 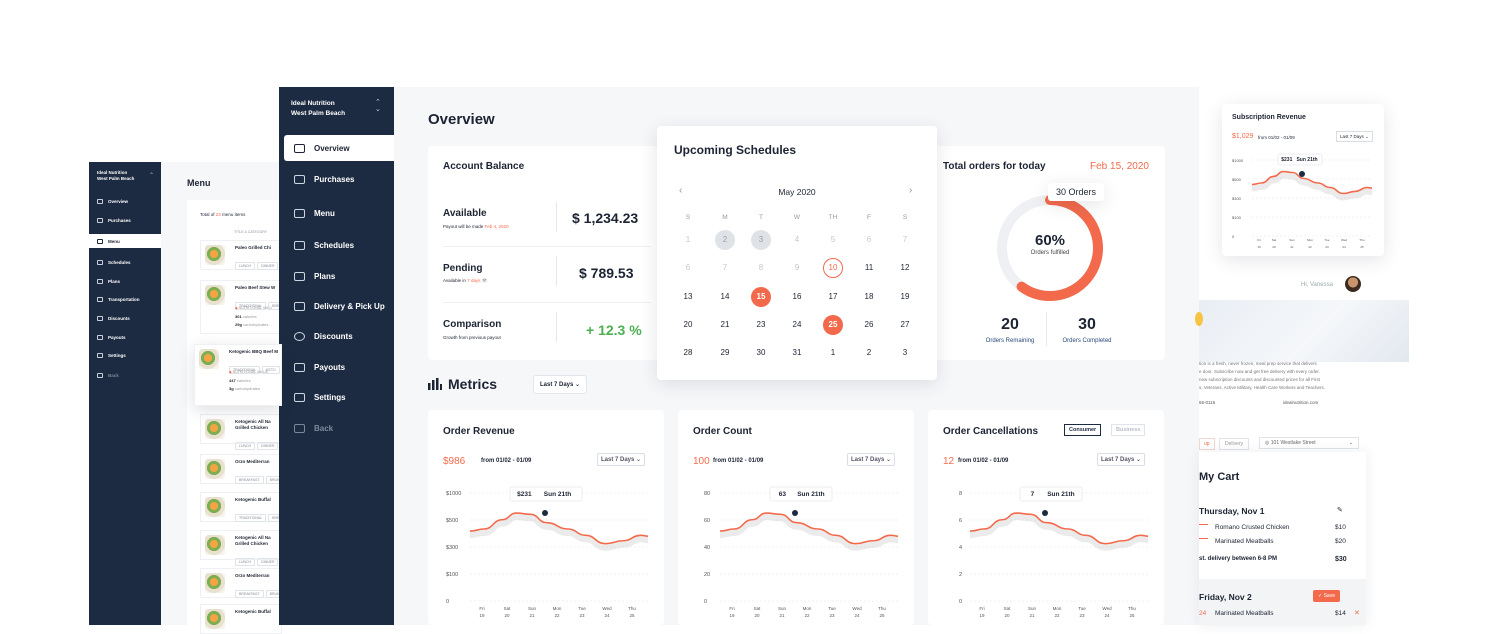 What do you see at coordinates (127, 375) in the screenshot?
I see `left-nav-item: Back` at bounding box center [127, 375].